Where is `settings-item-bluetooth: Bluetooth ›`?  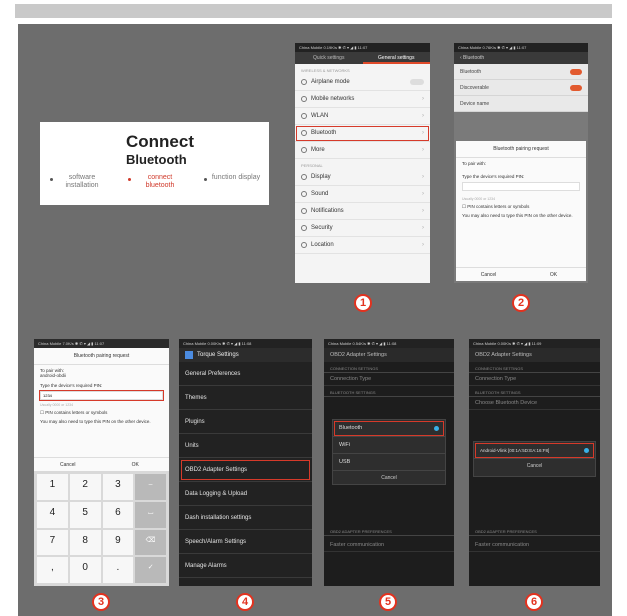 settings-item-bluetooth: Bluetooth › is located at coordinates (362, 133).